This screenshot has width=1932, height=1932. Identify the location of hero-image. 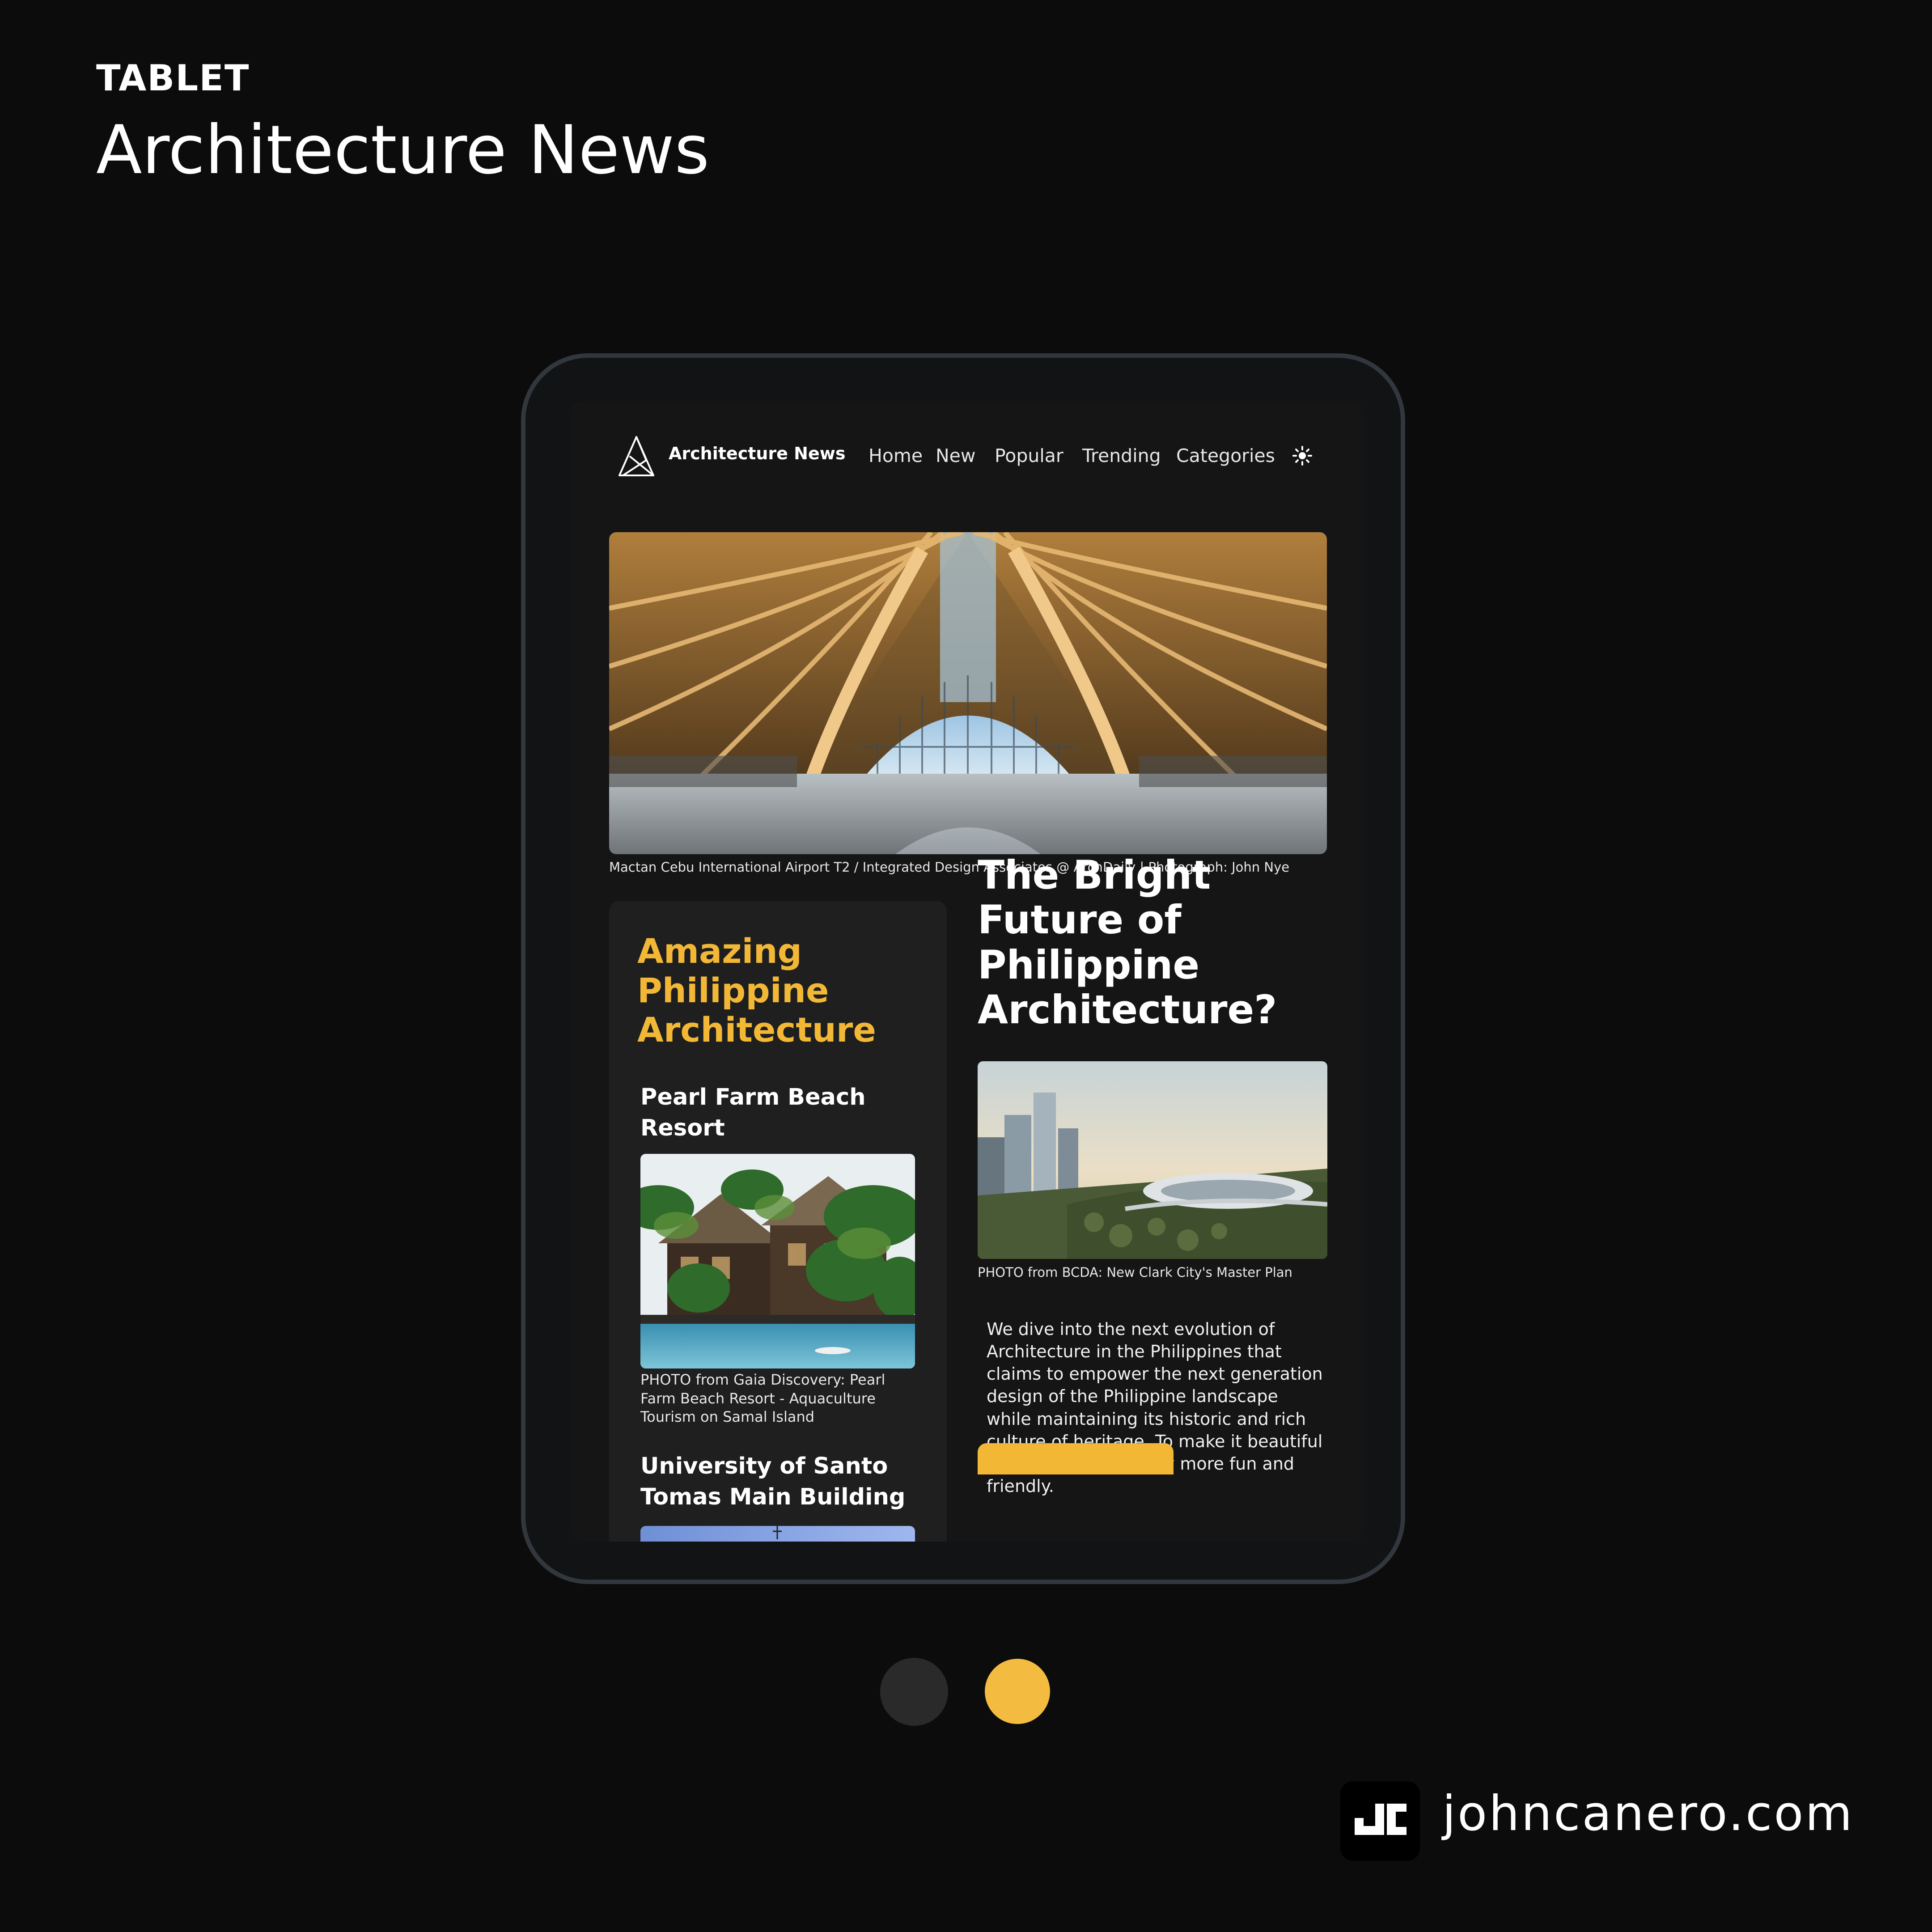
(968, 693).